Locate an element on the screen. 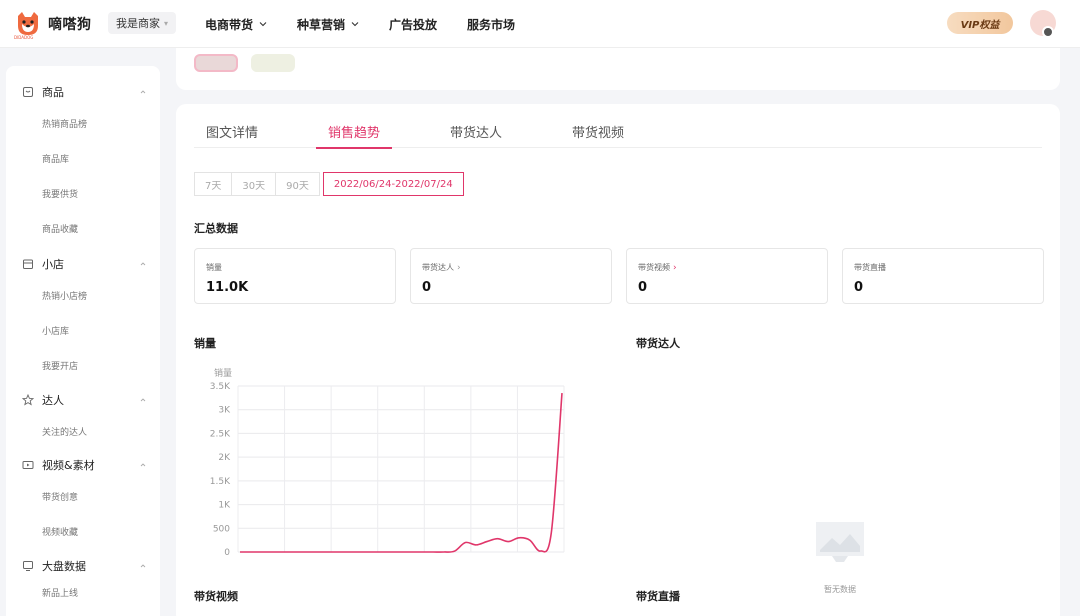  empty-state: 暂无数据 is located at coordinates (840, 556).